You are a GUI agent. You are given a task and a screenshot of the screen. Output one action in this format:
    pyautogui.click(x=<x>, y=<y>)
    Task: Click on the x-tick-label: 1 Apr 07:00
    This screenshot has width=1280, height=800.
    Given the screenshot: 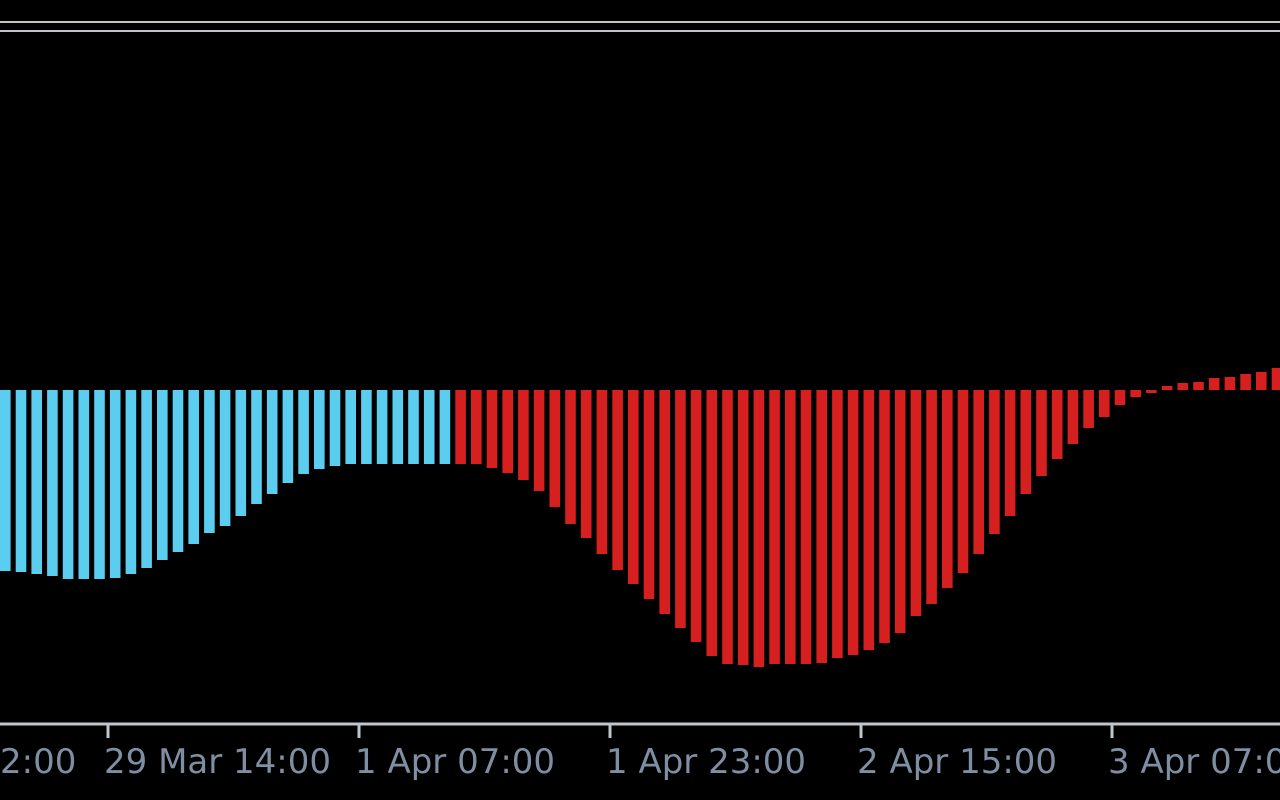 What is the action you would take?
    pyautogui.click(x=455, y=762)
    